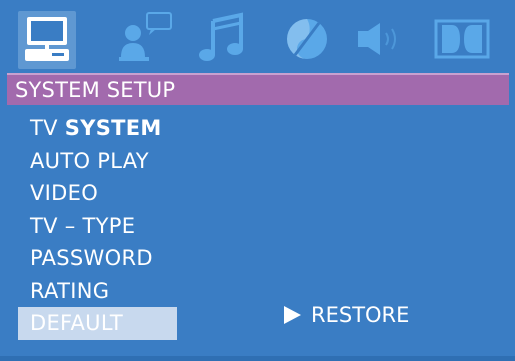 This screenshot has height=361, width=515. I want to click on menu-item-label: TV, so click(47, 128).